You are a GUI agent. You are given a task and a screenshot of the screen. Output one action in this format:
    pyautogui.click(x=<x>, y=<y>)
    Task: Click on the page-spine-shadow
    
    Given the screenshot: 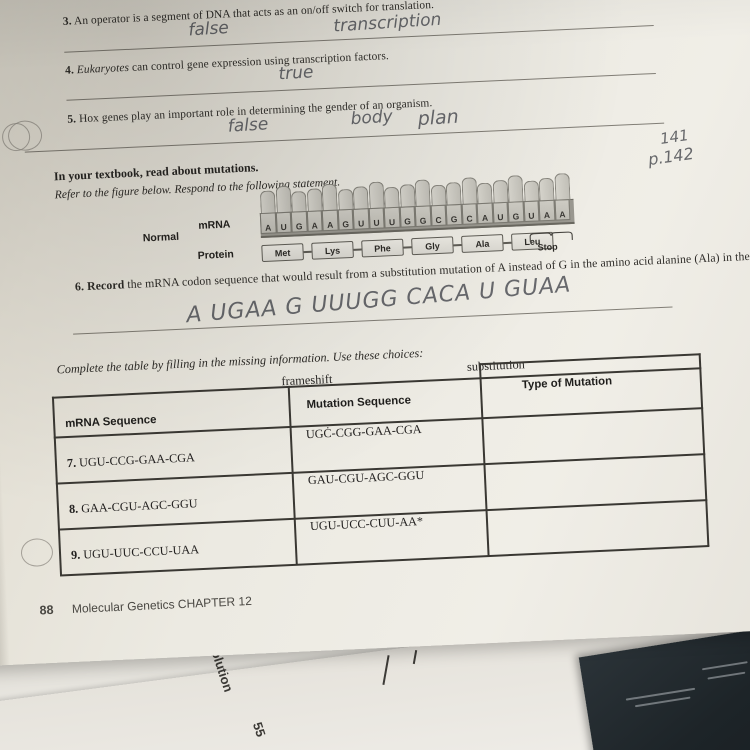 What is the action you would take?
    pyautogui.click(x=5, y=333)
    